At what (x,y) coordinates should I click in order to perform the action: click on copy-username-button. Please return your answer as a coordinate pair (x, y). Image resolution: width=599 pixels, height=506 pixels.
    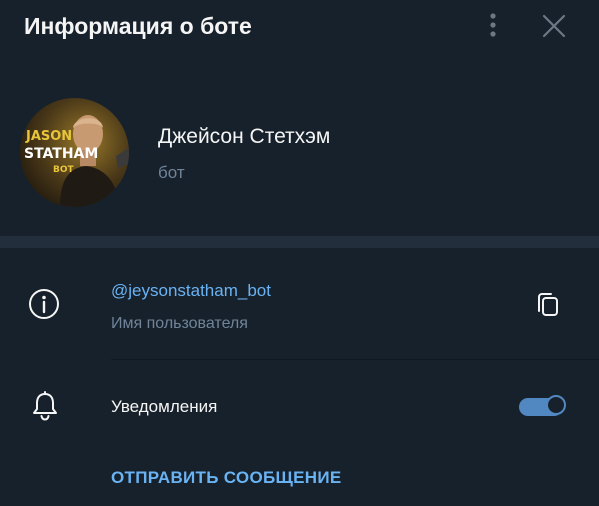
    Looking at the image, I should click on (548, 305).